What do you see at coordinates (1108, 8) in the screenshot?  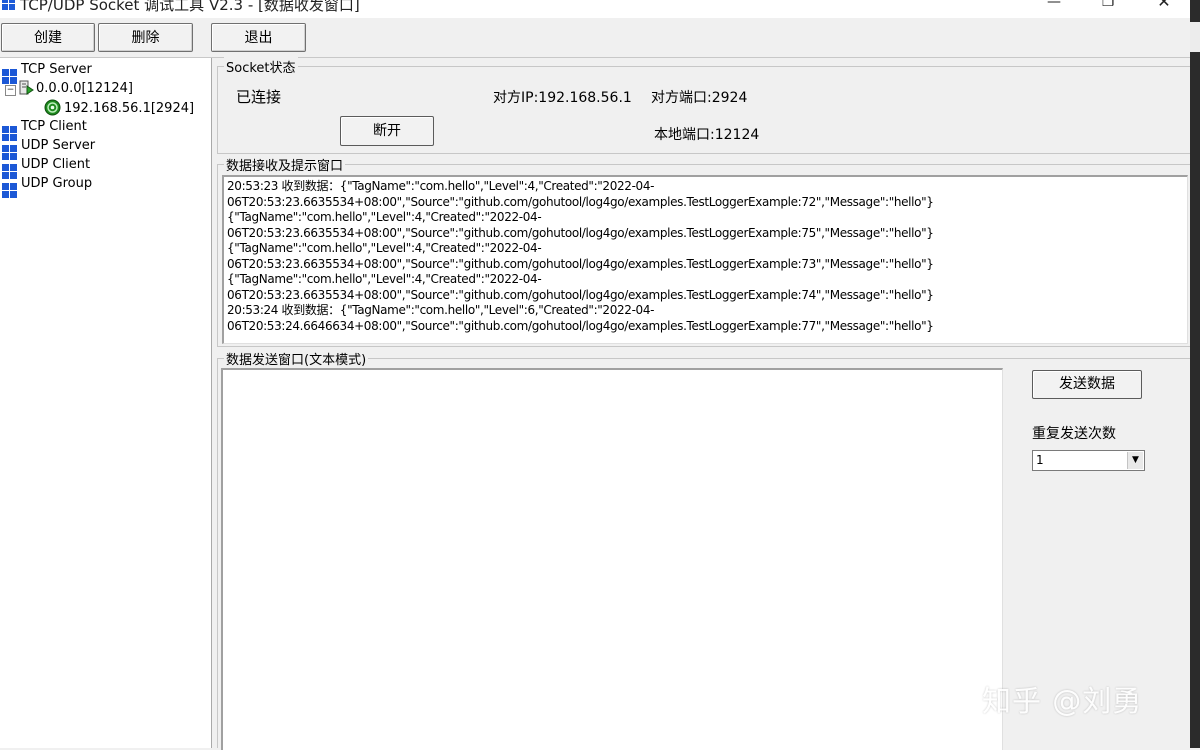 I see `maximize-button: ❐` at bounding box center [1108, 8].